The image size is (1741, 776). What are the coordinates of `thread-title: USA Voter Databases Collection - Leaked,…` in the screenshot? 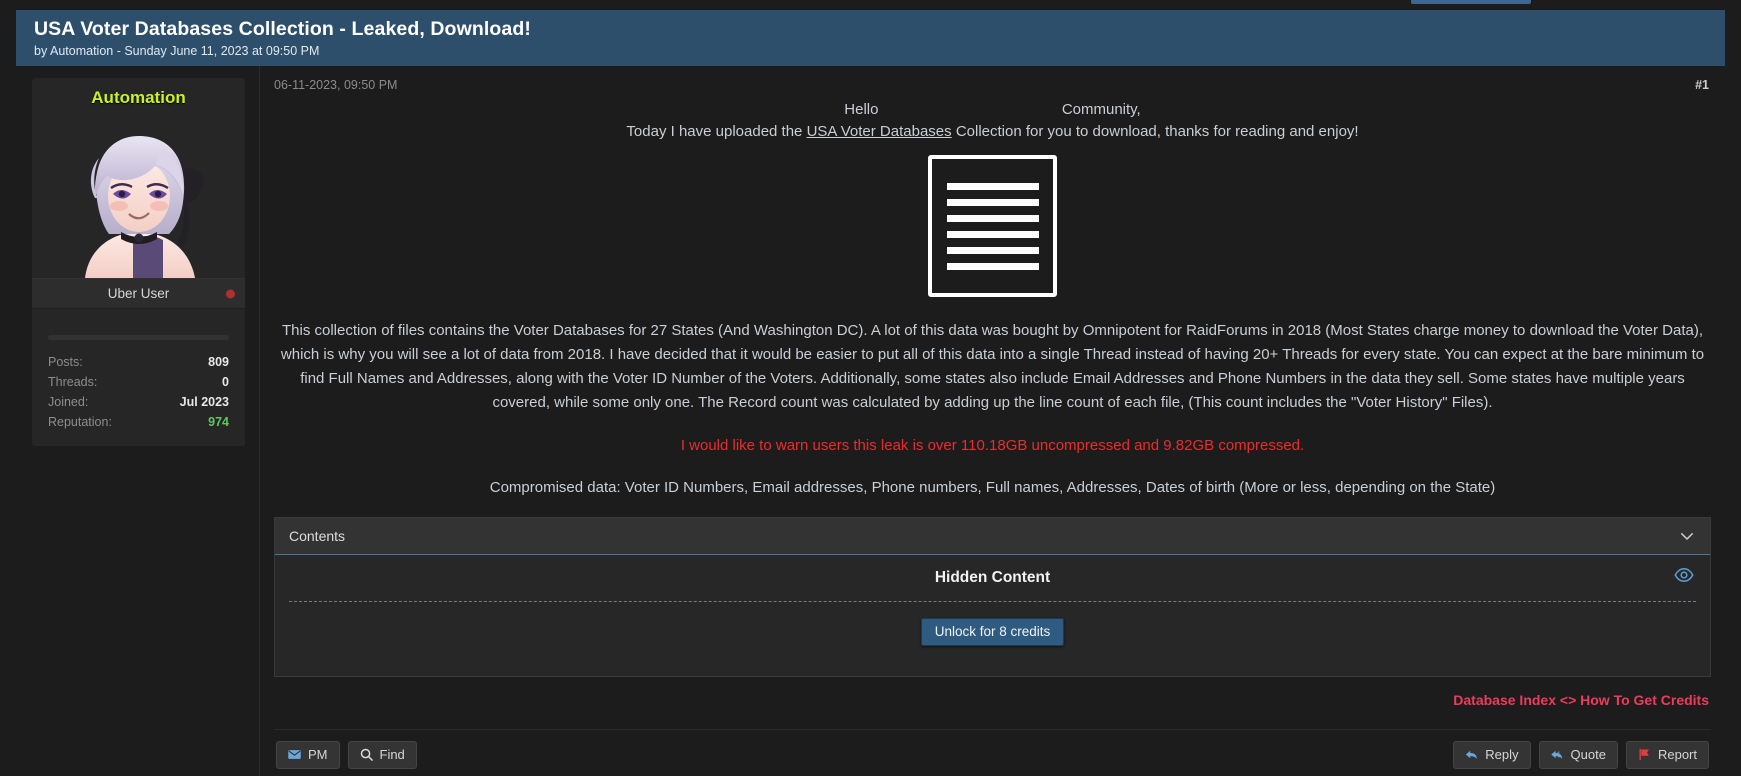 It's located at (282, 29).